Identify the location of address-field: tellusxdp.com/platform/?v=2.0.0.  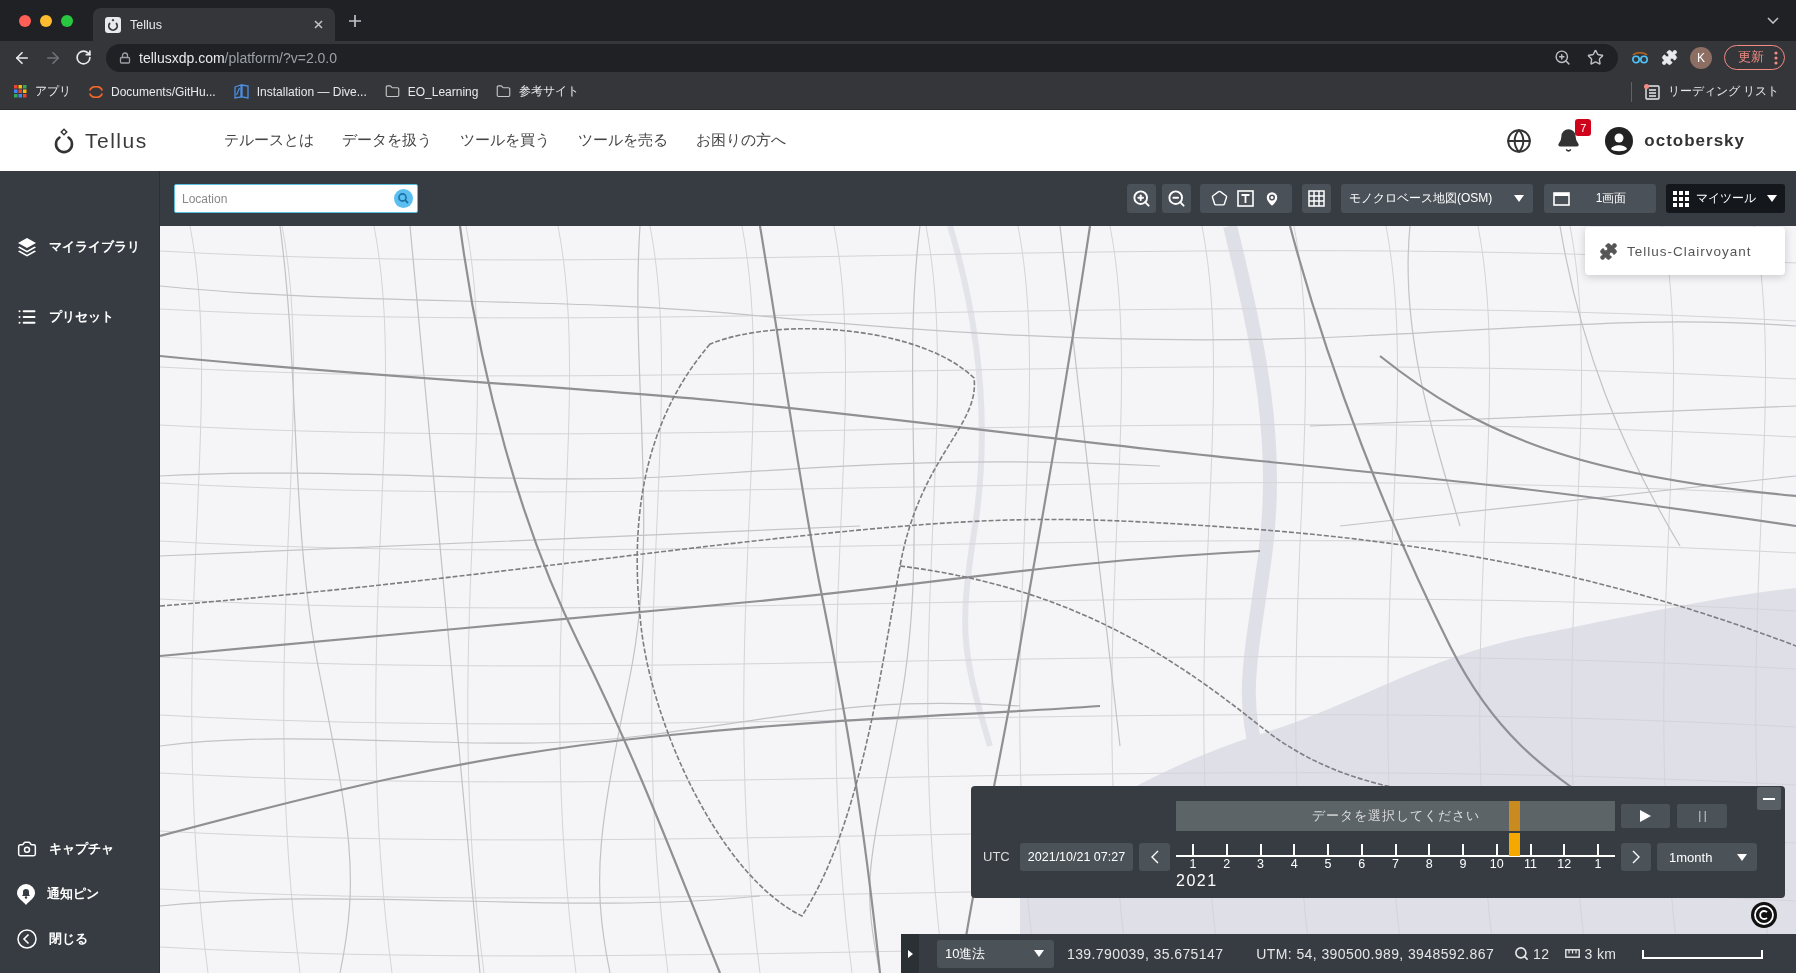
(862, 57).